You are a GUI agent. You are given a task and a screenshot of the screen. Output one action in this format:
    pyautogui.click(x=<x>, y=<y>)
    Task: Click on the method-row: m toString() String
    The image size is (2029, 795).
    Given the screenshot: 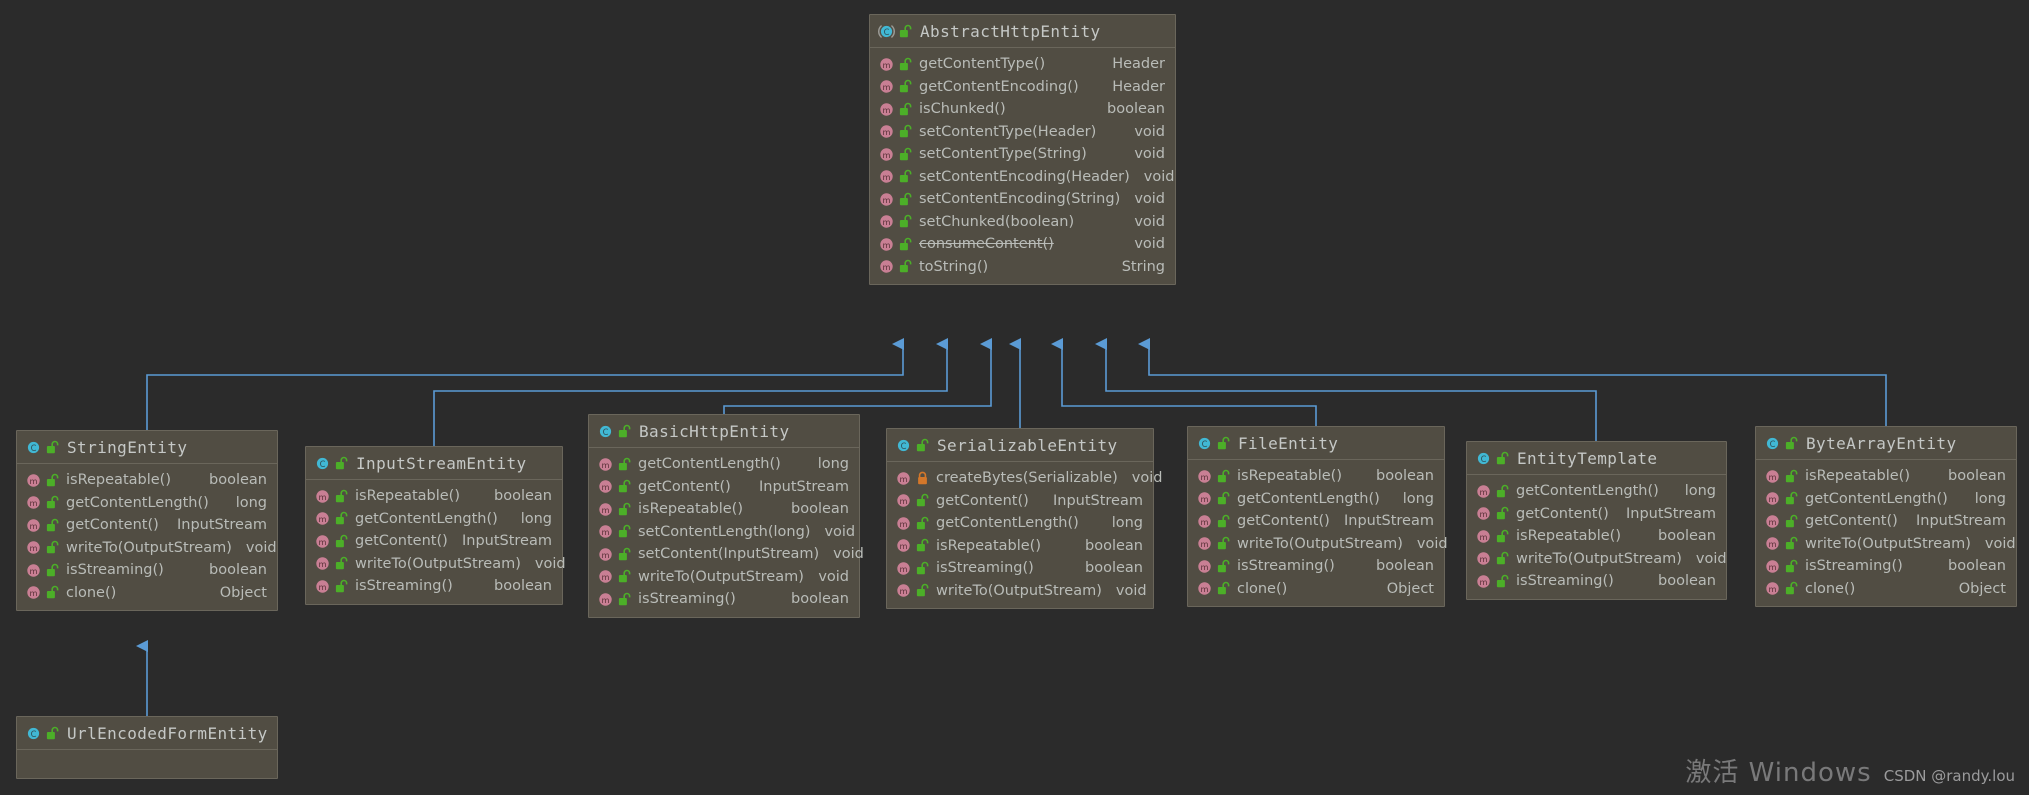 What is the action you would take?
    pyautogui.click(x=1022, y=267)
    